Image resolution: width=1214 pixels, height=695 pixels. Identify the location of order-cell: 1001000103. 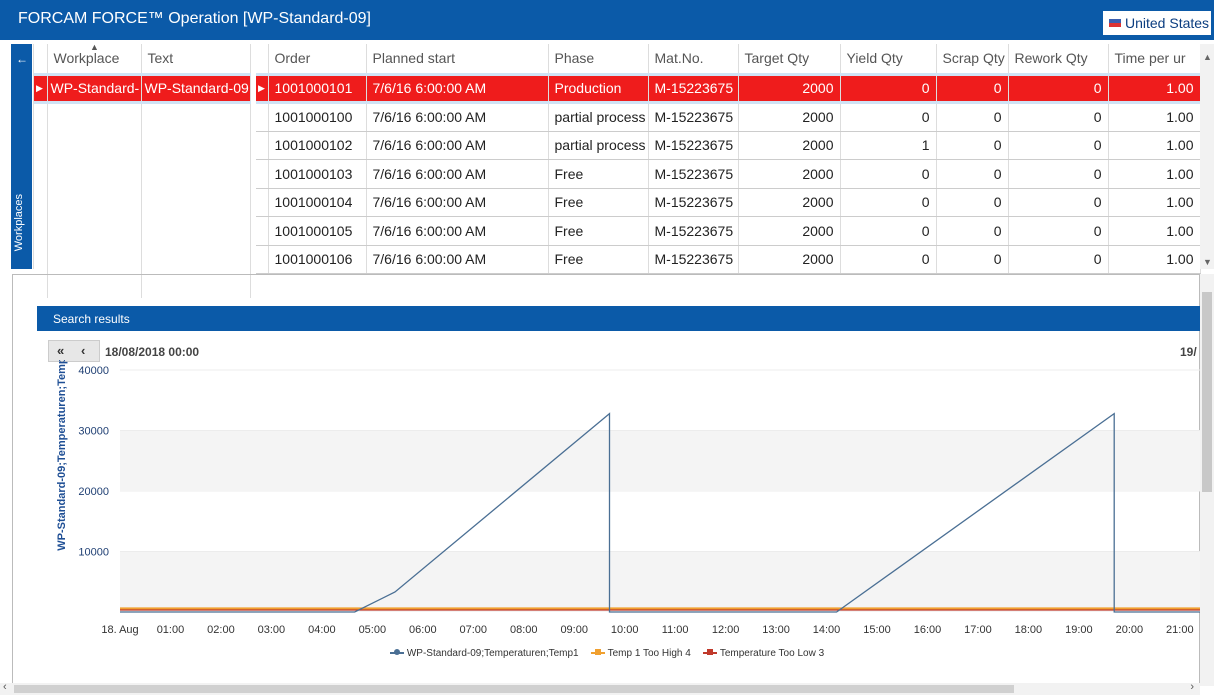
(317, 174).